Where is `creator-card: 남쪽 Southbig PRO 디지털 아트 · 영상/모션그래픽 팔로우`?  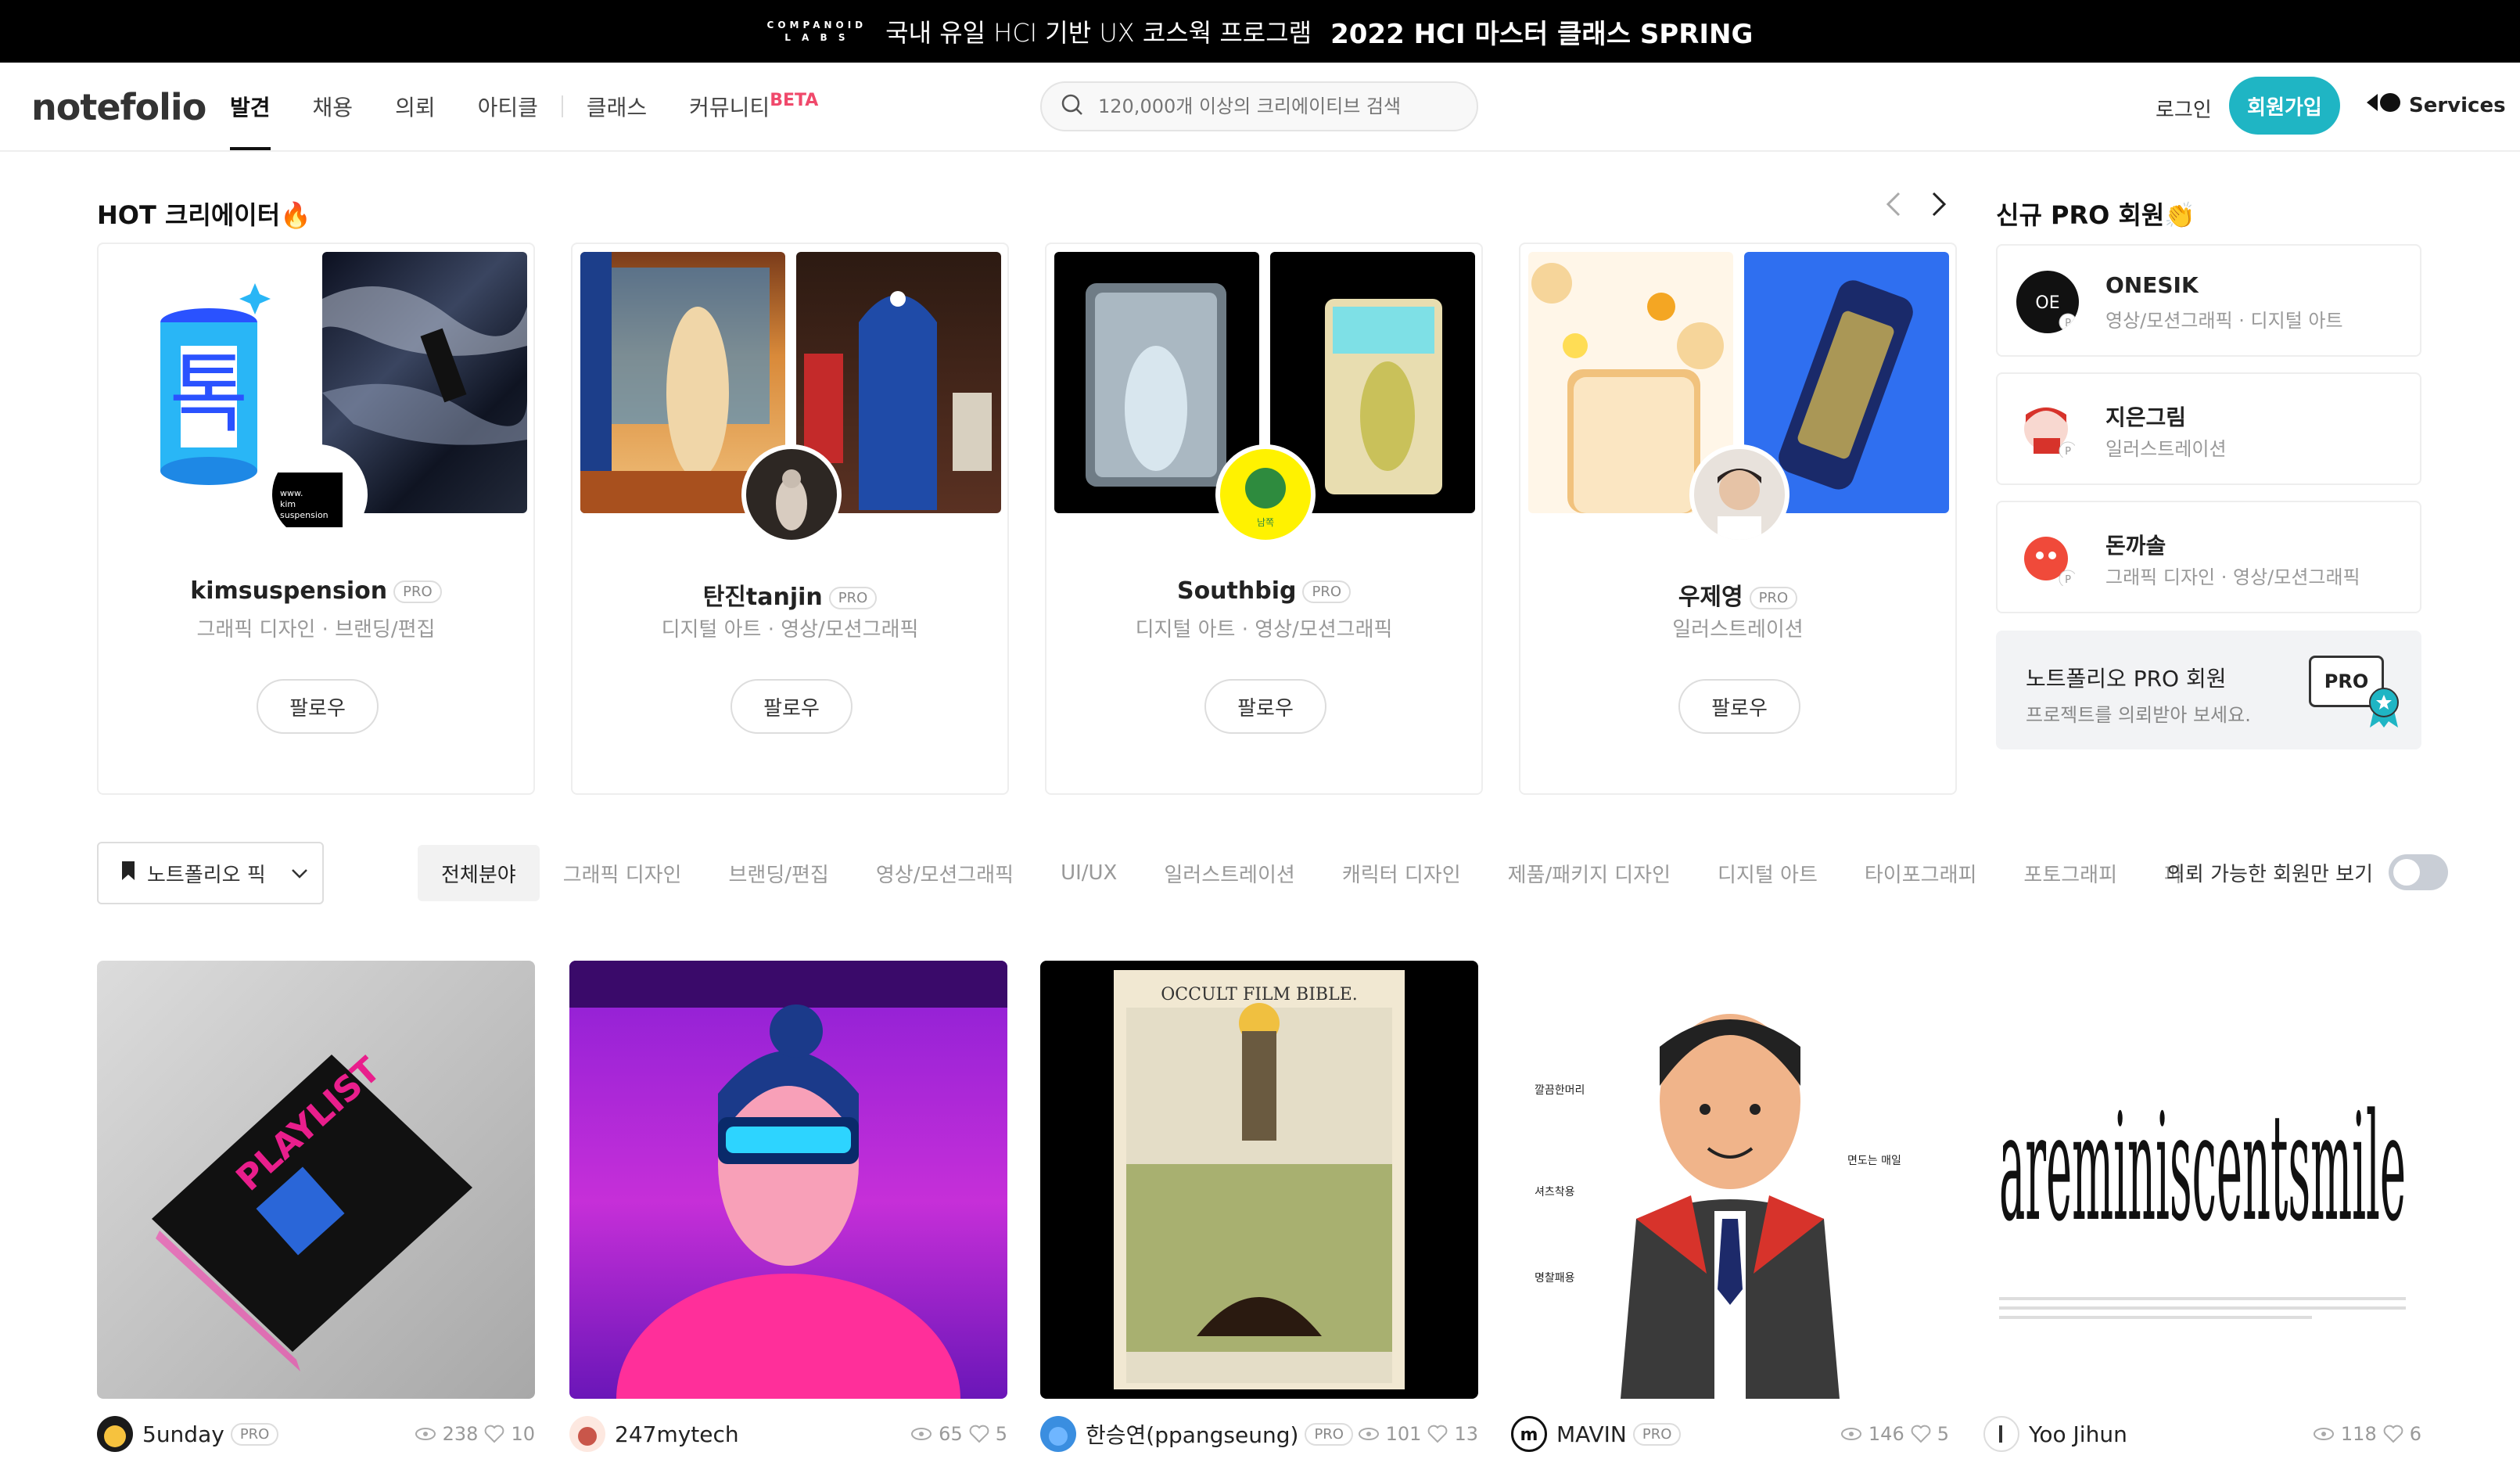
creator-card: 남쪽 Southbig PRO 디지털 아트 · 영상/모션그래픽 팔로우 is located at coordinates (1264, 519).